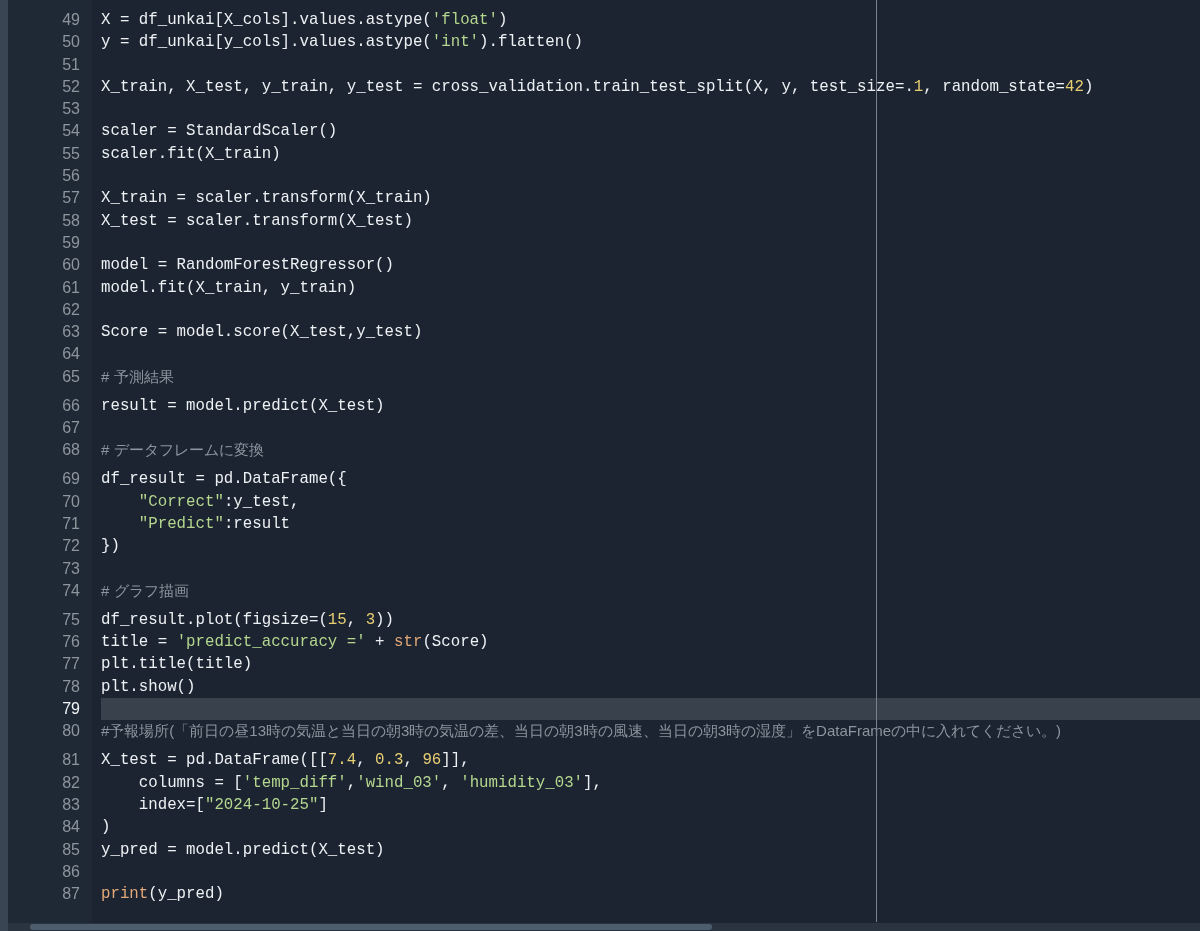  Describe the element at coordinates (266, 199) in the screenshot. I see `code-line: X_train = scaler.transform(X_train)` at that location.